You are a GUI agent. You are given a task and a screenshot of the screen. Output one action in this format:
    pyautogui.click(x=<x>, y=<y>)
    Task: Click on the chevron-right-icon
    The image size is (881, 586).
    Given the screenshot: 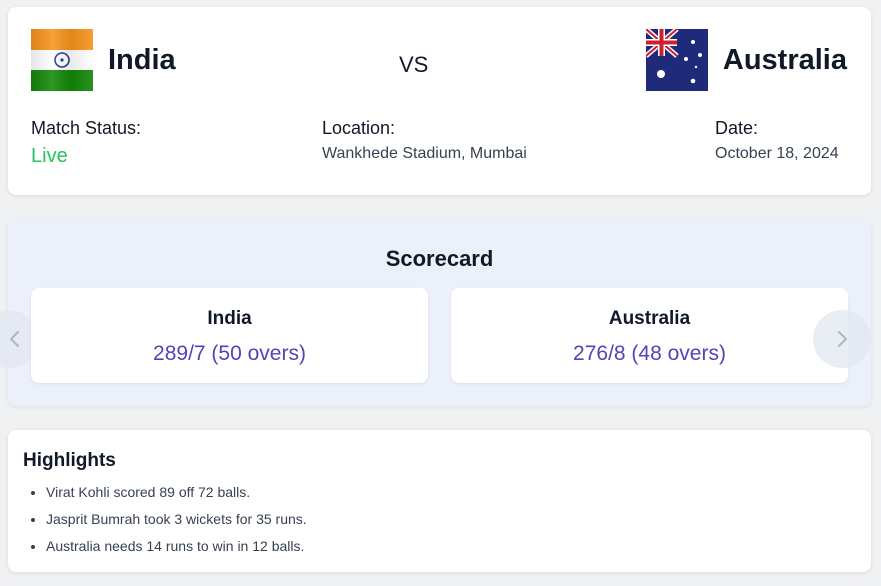 What is the action you would take?
    pyautogui.click(x=842, y=339)
    